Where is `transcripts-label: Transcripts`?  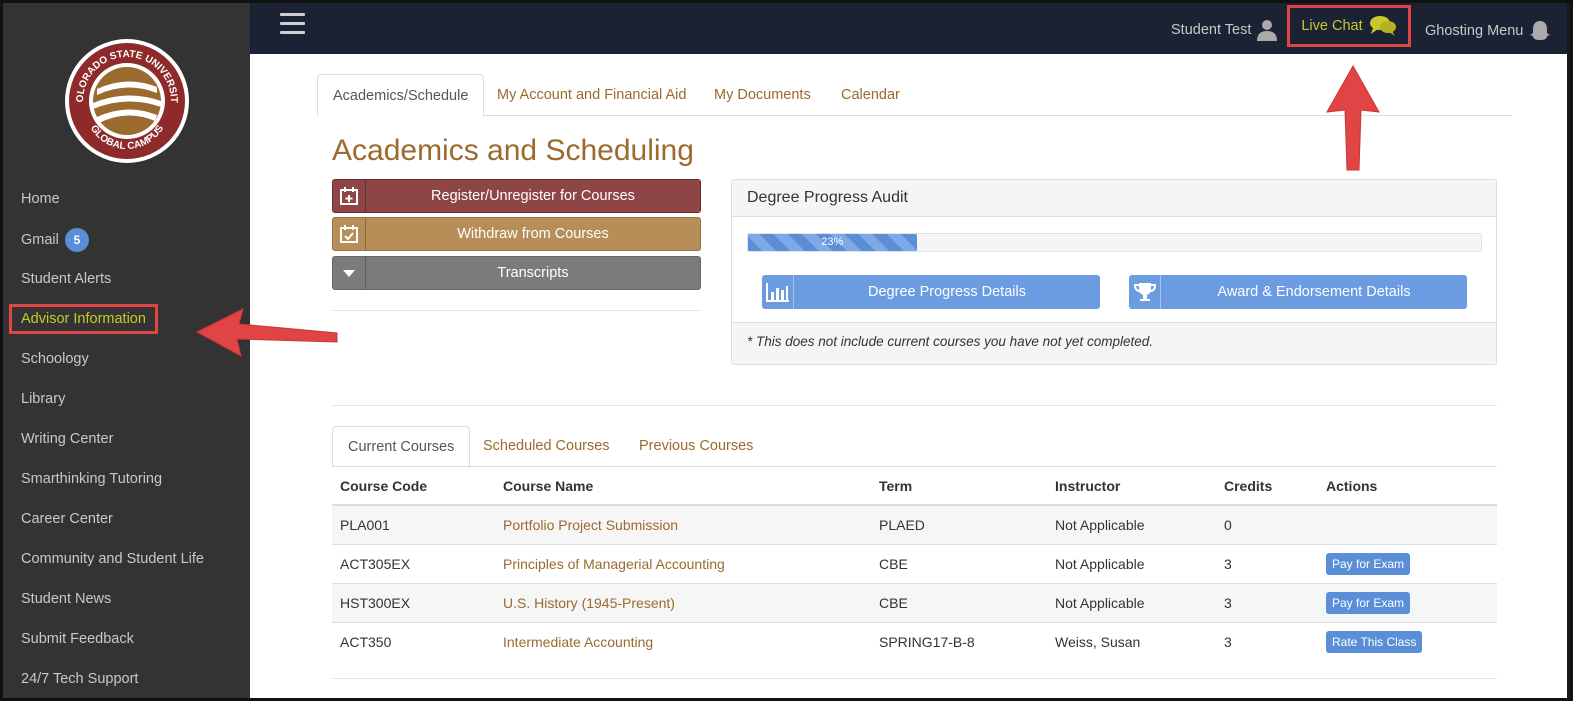
transcripts-label: Transcripts is located at coordinates (533, 273).